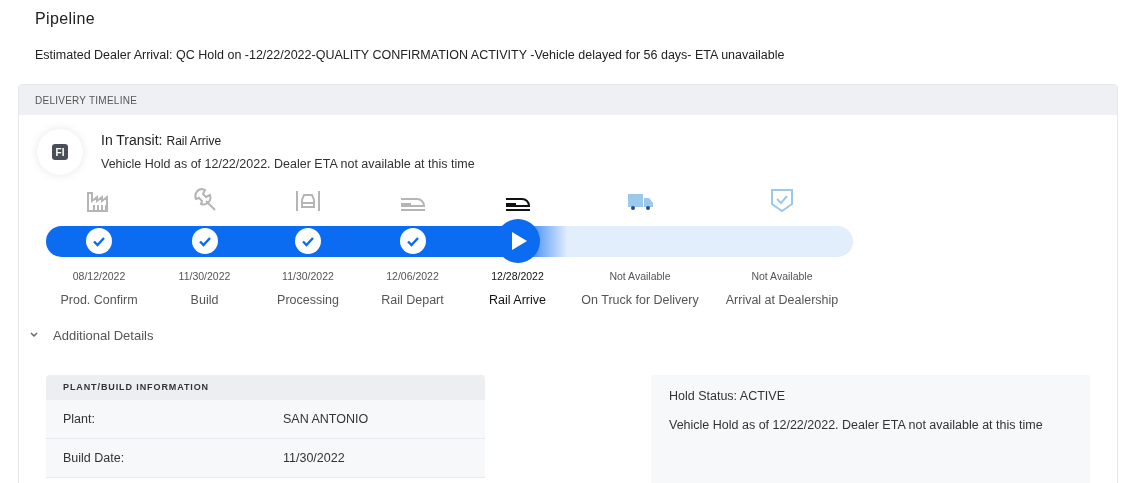  I want to click on step-label: Processing, so click(308, 300).